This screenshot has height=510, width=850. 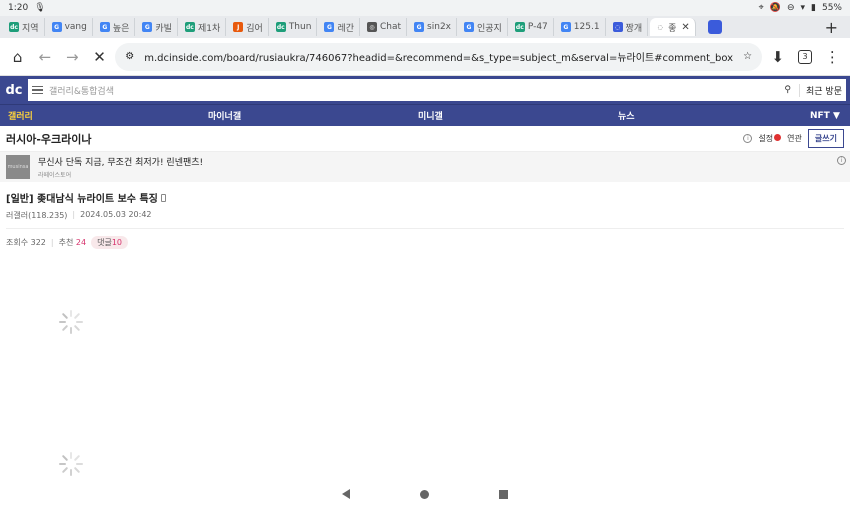 What do you see at coordinates (503, 494) in the screenshot?
I see `system-recents-icon` at bounding box center [503, 494].